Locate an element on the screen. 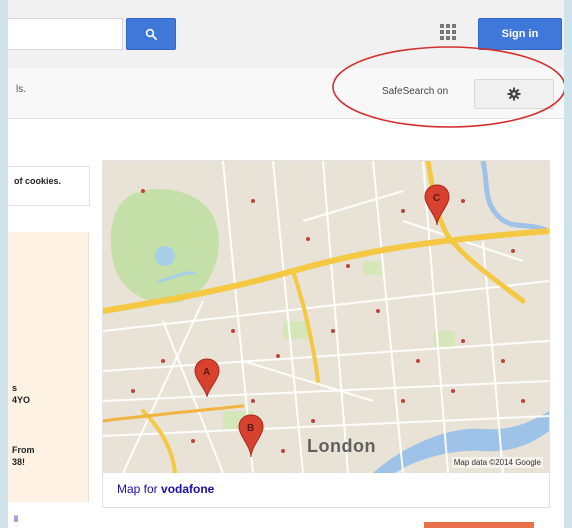 This screenshot has width=572, height=528. apps-grid-icon is located at coordinates (449, 33).